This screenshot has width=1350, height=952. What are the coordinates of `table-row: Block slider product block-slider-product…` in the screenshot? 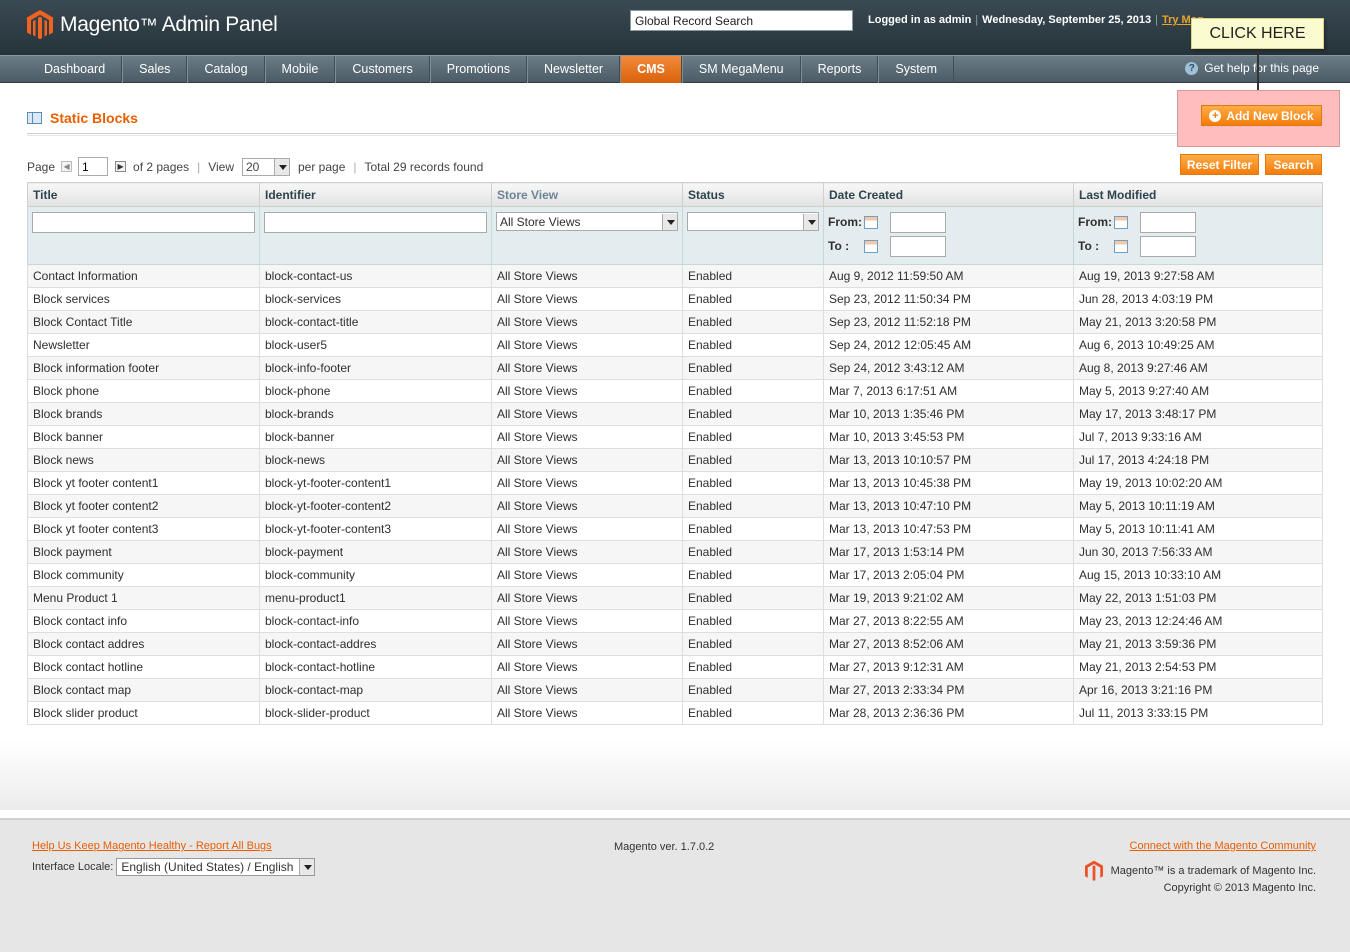 It's located at (675, 713).